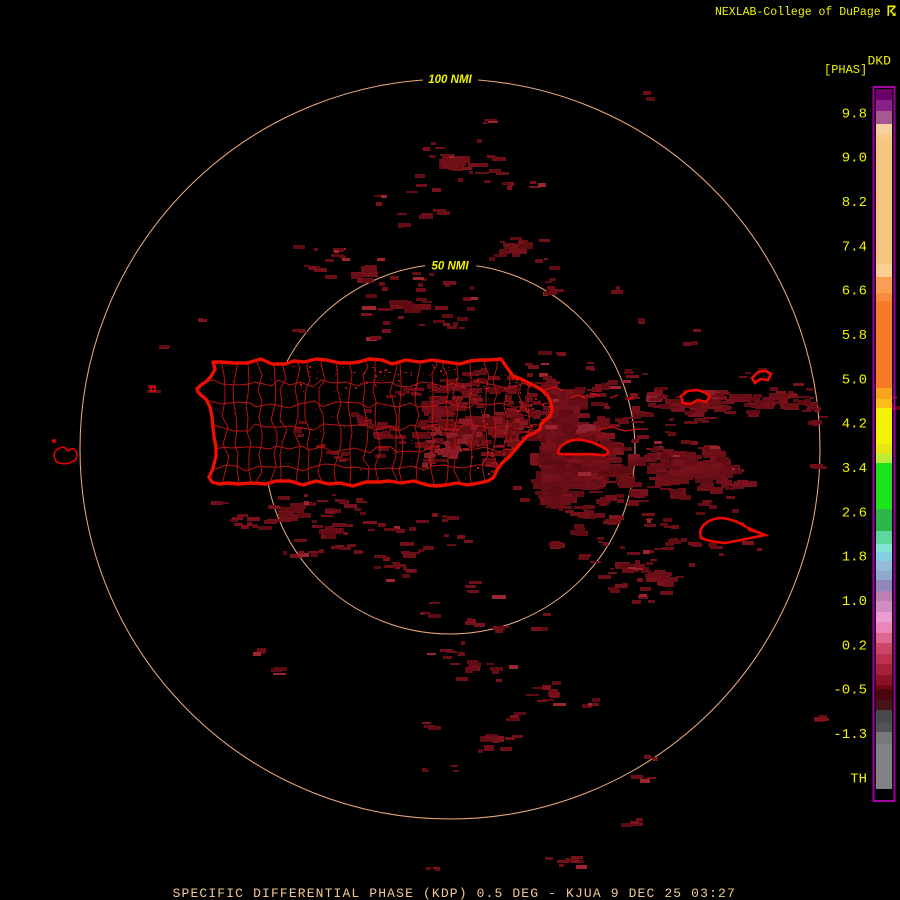 This screenshot has height=900, width=900. What do you see at coordinates (850, 691) in the screenshot?
I see `svg-text: -0.5` at bounding box center [850, 691].